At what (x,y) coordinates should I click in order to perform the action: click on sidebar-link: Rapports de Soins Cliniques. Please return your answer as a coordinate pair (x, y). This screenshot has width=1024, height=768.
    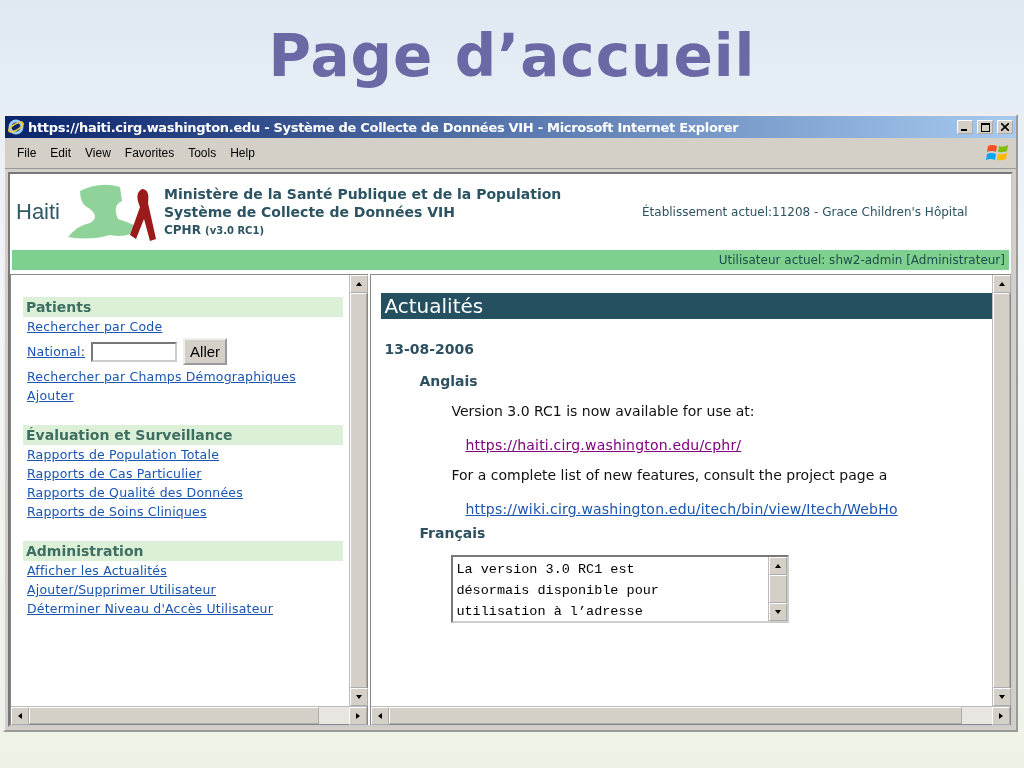
    Looking at the image, I should click on (117, 511).